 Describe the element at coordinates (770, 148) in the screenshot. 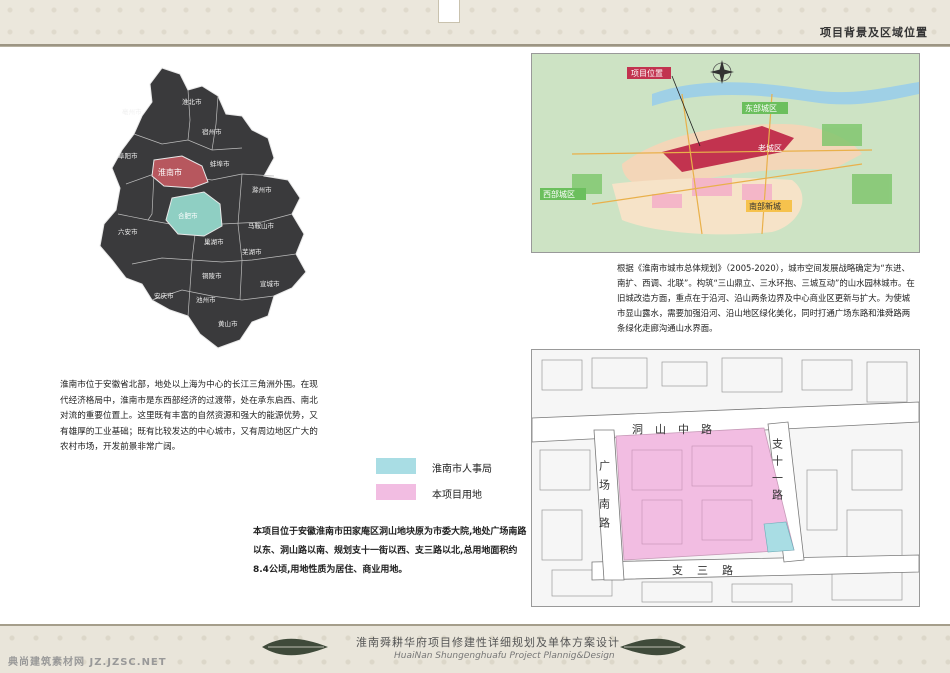

I see `label-old-district: 老城区` at that location.